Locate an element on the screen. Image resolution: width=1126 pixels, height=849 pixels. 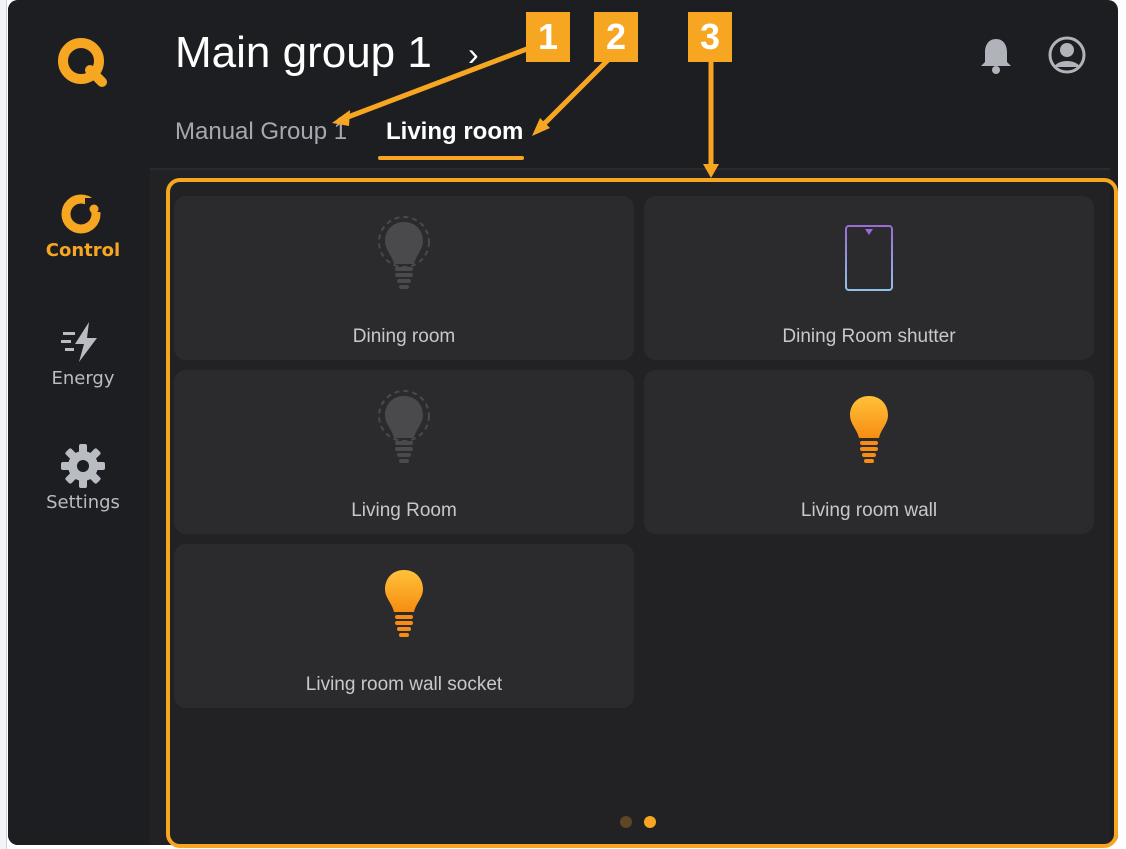
title-chevron-icon: › is located at coordinates (473, 54).